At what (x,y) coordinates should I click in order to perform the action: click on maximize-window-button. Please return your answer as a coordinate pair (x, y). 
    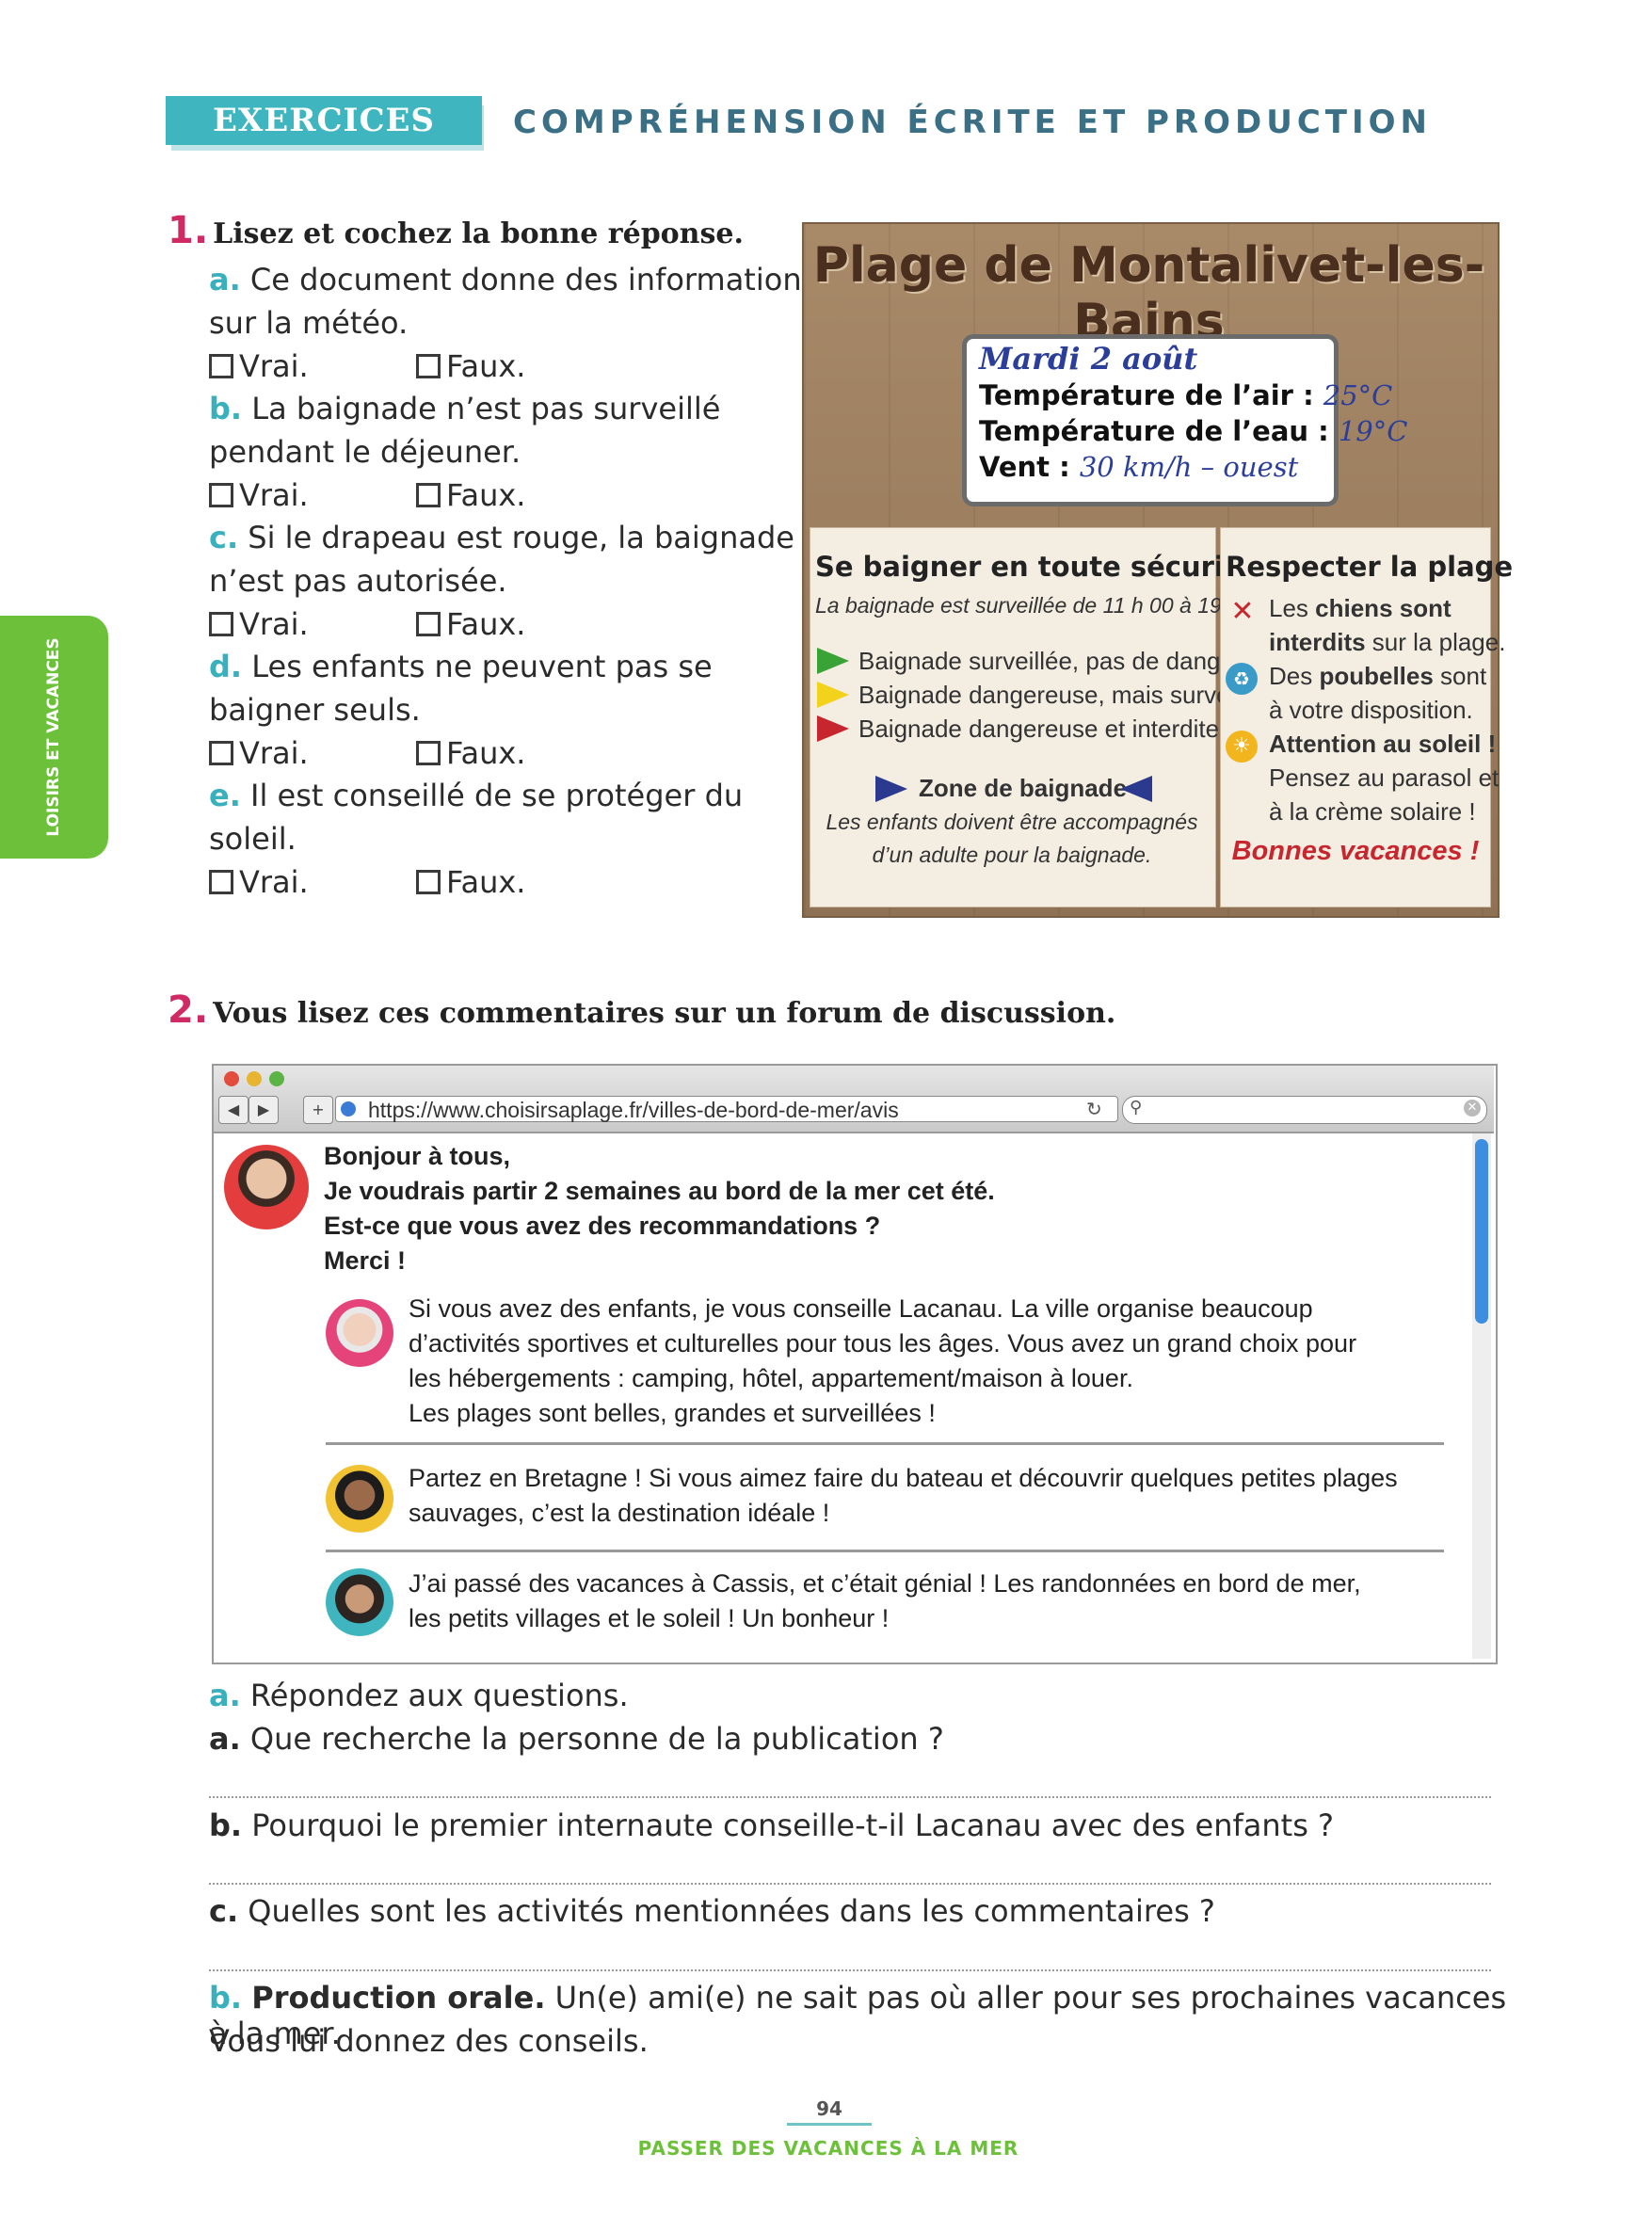
    Looking at the image, I should click on (276, 1078).